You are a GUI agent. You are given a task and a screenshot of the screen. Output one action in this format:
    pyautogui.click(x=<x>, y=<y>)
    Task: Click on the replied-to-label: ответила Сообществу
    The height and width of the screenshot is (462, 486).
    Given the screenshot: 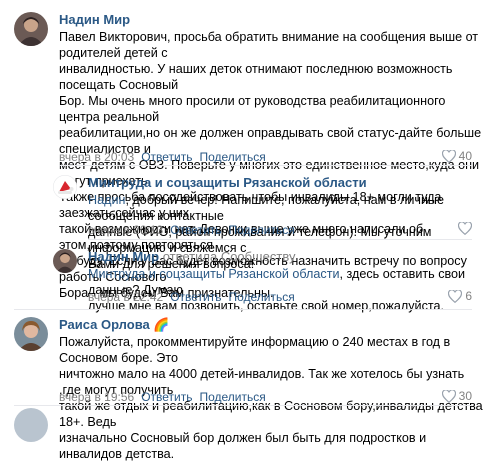 What is the action you would take?
    pyautogui.click(x=229, y=256)
    